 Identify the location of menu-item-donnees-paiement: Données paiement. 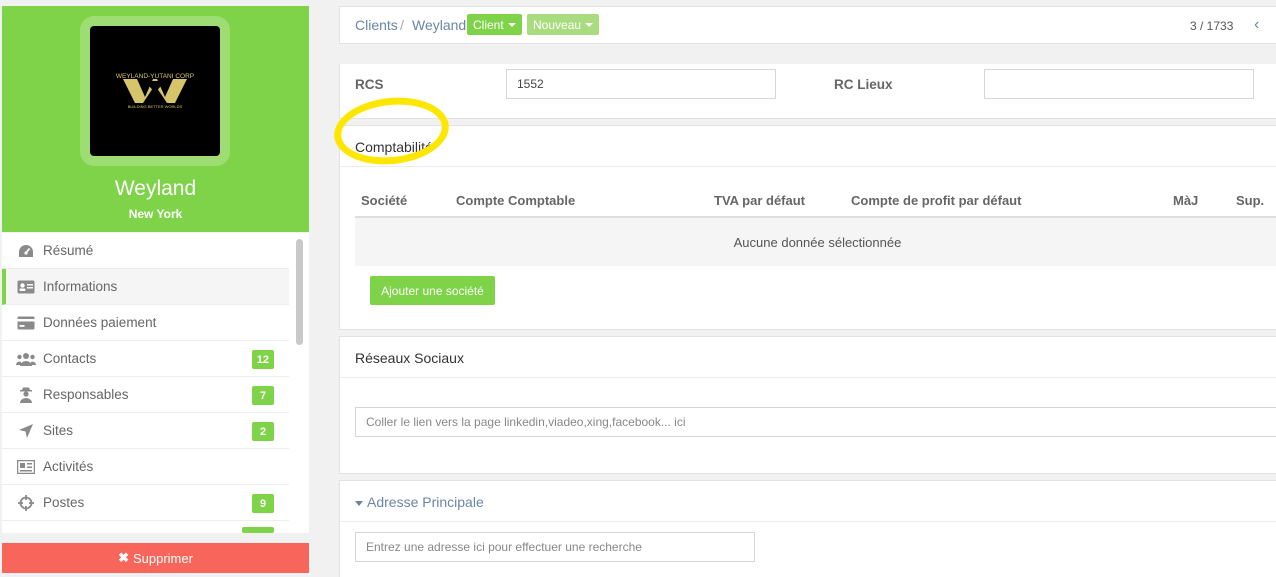
(145, 323).